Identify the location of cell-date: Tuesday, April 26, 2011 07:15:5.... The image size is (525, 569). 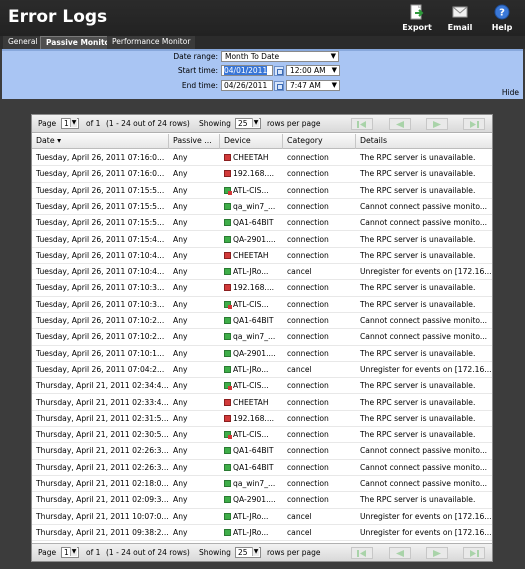
(100, 223).